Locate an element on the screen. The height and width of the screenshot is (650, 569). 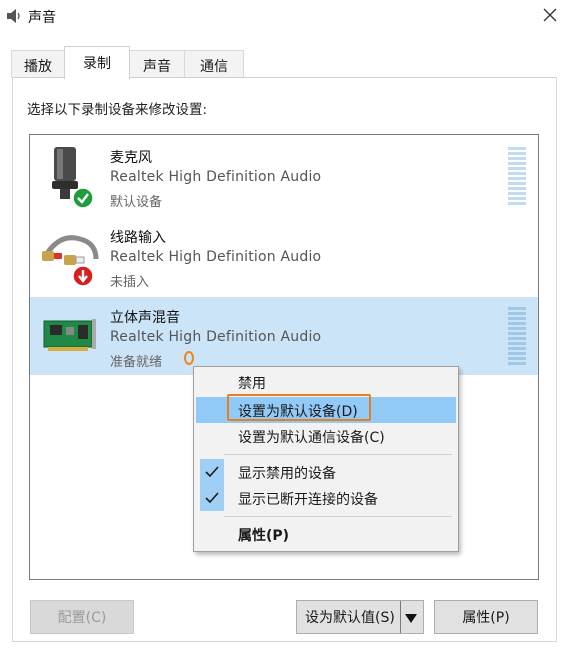
sound-card-icon is located at coordinates (71, 336).